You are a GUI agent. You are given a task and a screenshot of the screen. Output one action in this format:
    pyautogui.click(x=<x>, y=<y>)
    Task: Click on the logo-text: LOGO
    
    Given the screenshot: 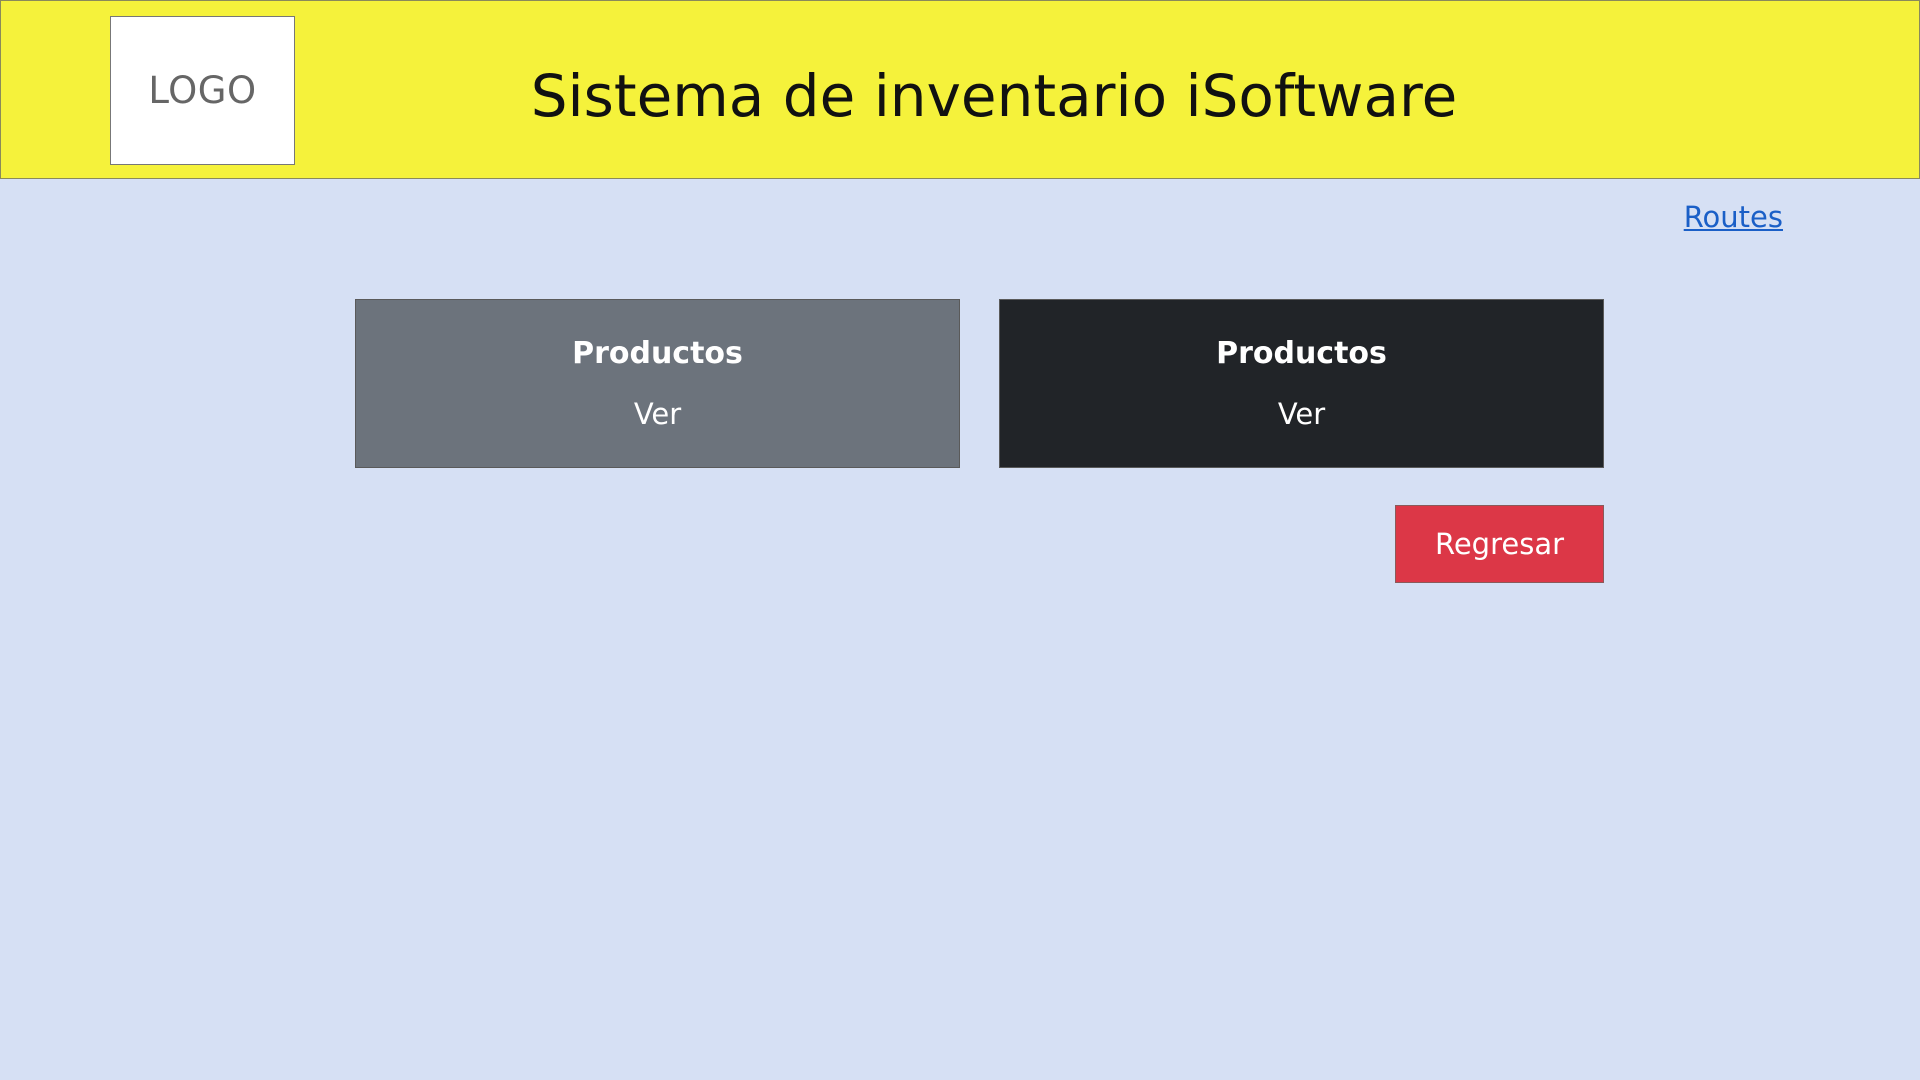 What is the action you would take?
    pyautogui.click(x=202, y=90)
    